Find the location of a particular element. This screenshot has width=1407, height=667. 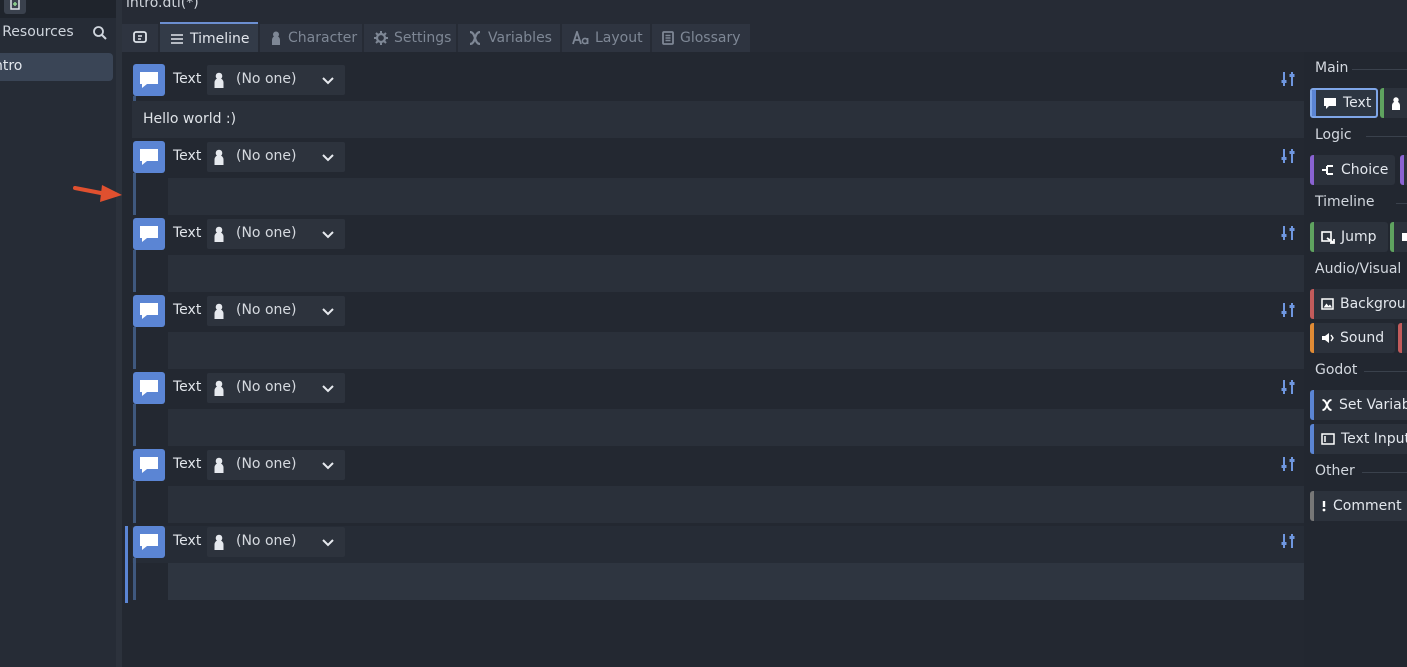

tab-timeline: Timeline is located at coordinates (209, 38).